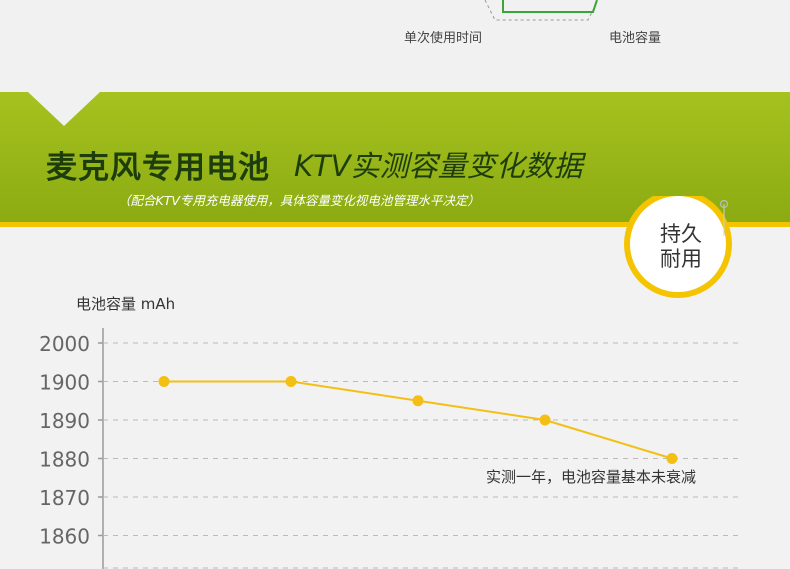 This screenshot has height=569, width=790. I want to click on y-tick-label: 1880, so click(64, 460).